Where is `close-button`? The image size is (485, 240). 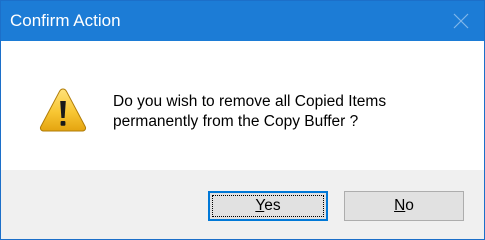 close-button is located at coordinates (461, 21).